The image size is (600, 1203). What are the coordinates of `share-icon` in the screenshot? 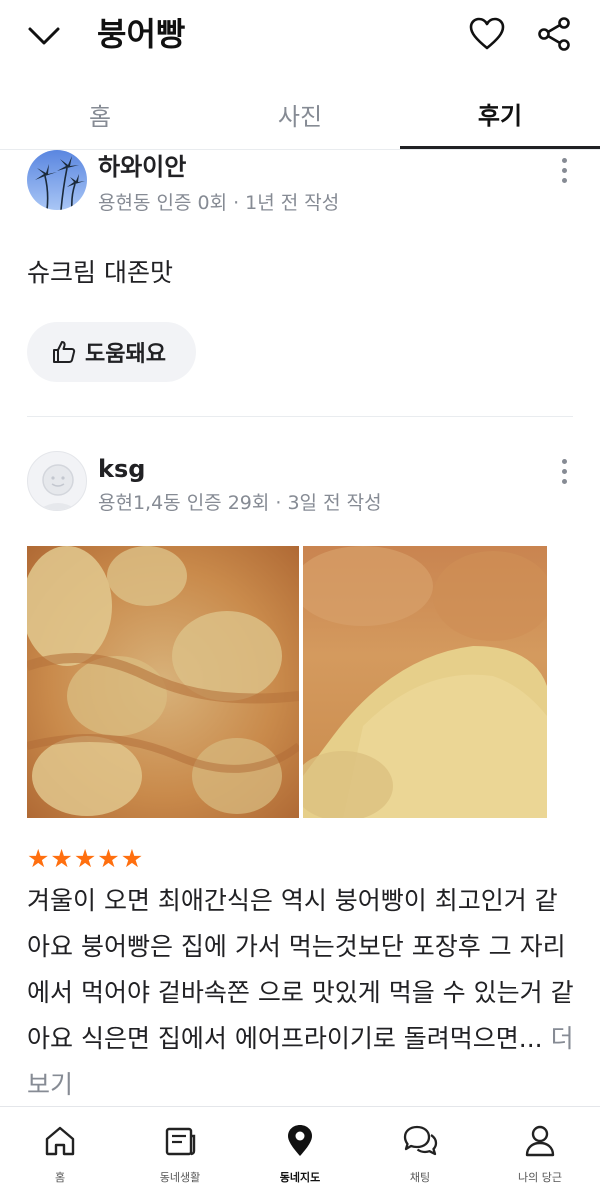 It's located at (554, 34).